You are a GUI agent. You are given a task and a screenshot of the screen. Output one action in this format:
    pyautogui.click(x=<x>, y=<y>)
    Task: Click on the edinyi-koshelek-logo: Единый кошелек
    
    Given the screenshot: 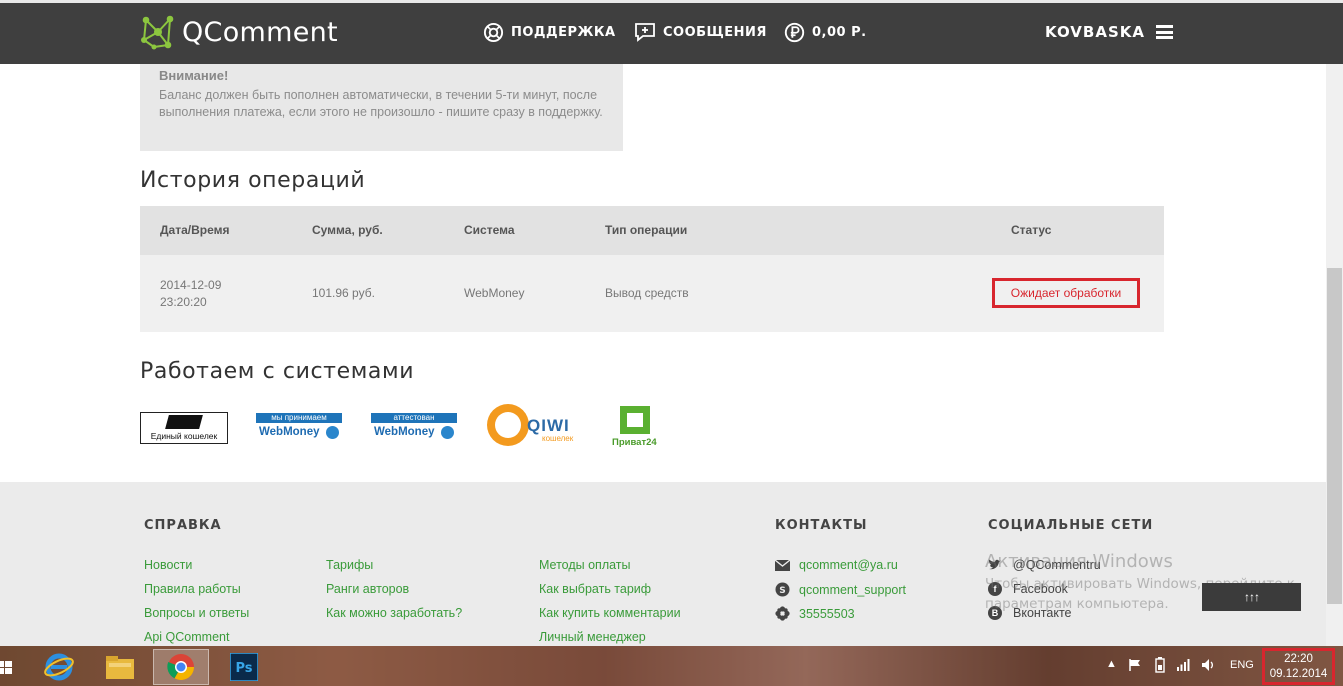 What is the action you would take?
    pyautogui.click(x=184, y=428)
    